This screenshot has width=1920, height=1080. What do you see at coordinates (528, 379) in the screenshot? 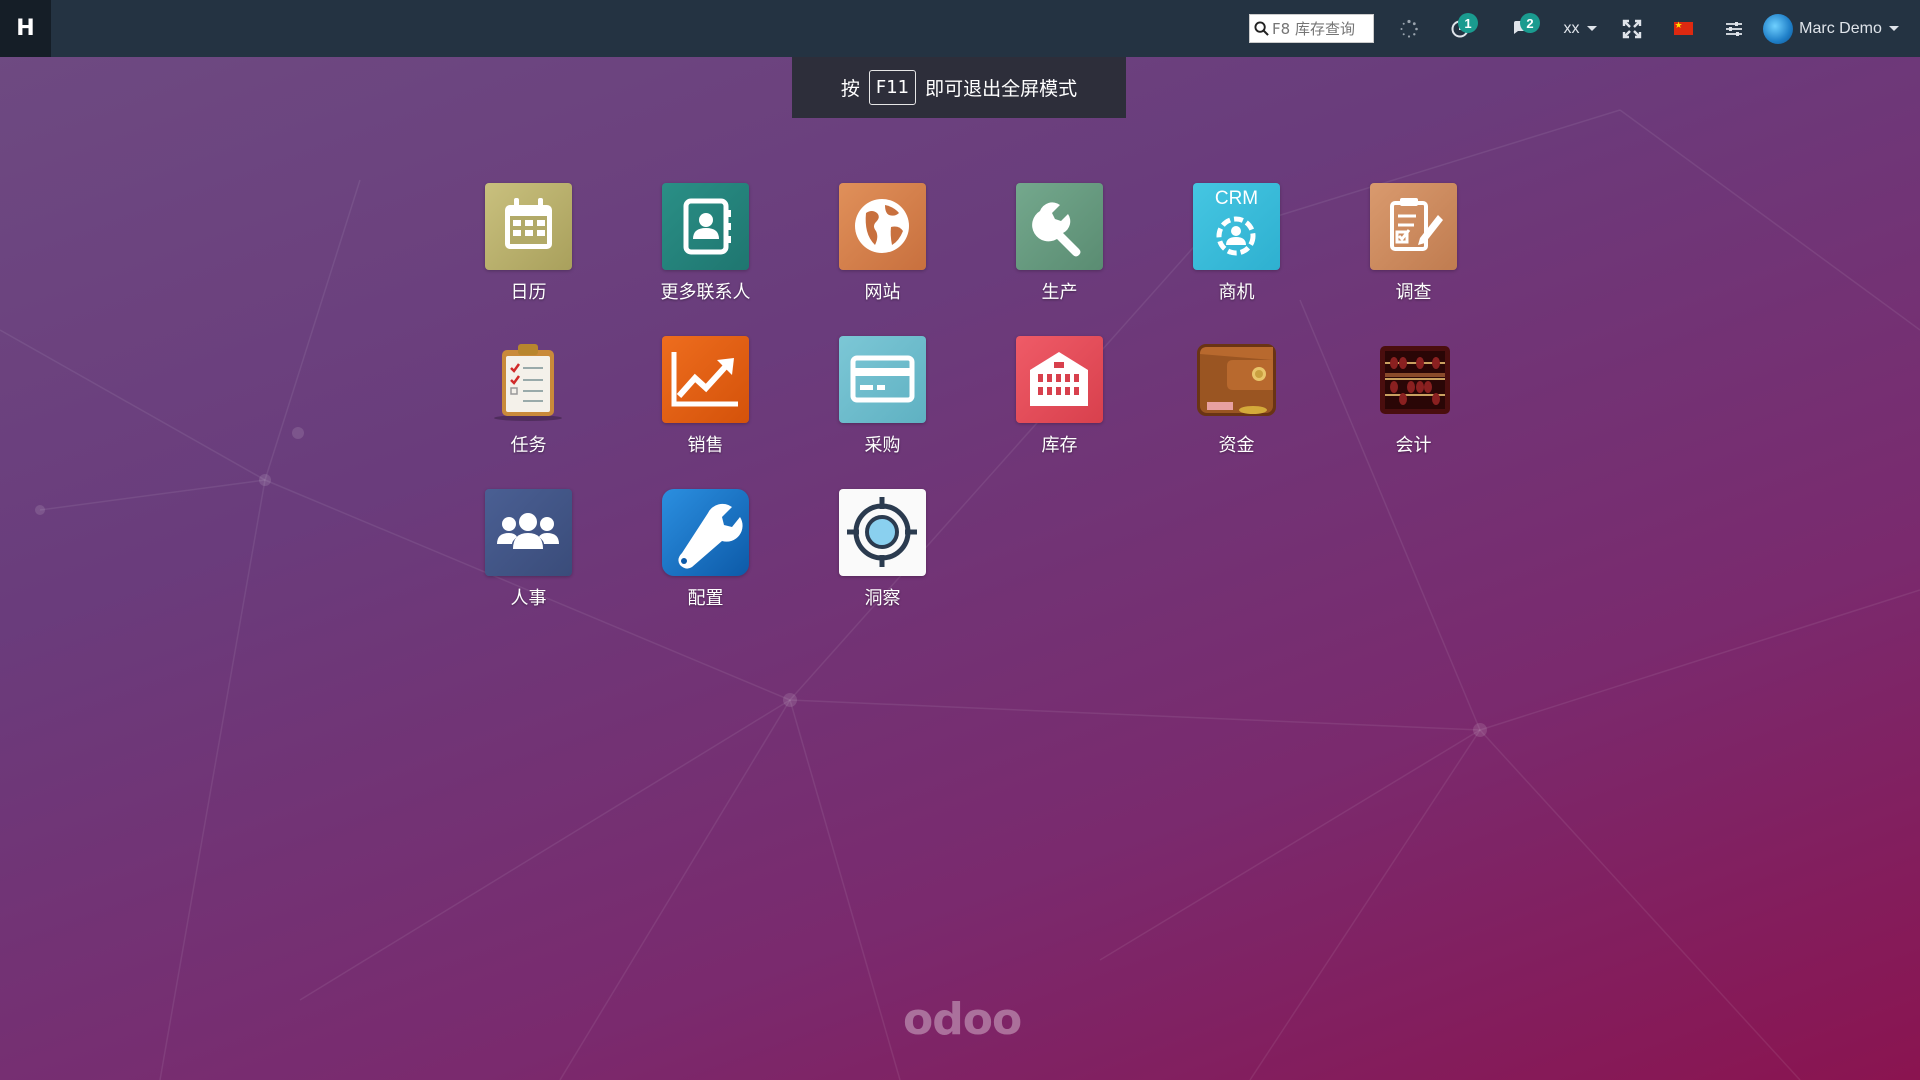
I see `clipboard-icon` at bounding box center [528, 379].